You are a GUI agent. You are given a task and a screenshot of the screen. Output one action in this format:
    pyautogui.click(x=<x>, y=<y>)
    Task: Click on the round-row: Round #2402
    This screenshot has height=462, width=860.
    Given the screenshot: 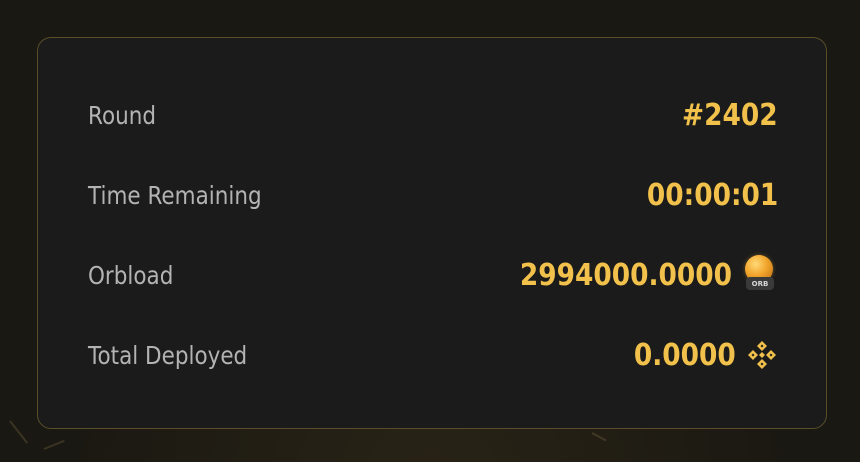 What is the action you would take?
    pyautogui.click(x=433, y=115)
    